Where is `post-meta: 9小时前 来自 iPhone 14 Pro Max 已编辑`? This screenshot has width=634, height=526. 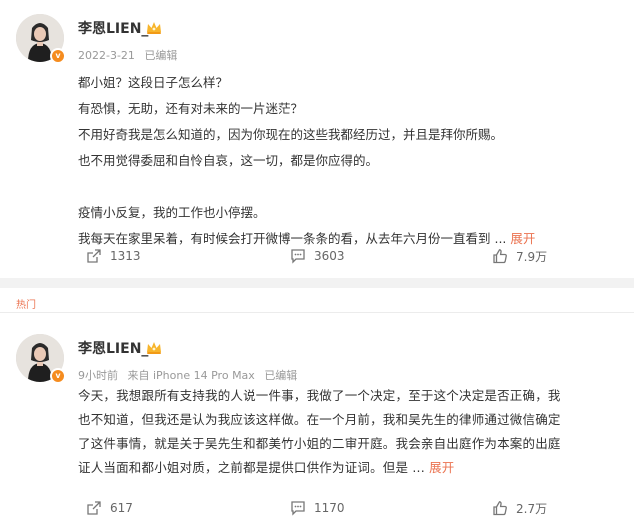 post-meta: 9小时前 来自 iPhone 14 Pro Max 已编辑 is located at coordinates (187, 375).